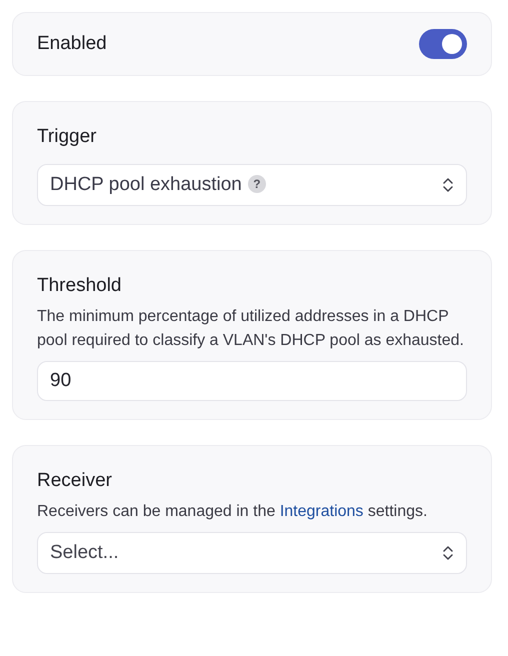  Describe the element at coordinates (79, 286) in the screenshot. I see `threshold-label: Threshold` at that location.